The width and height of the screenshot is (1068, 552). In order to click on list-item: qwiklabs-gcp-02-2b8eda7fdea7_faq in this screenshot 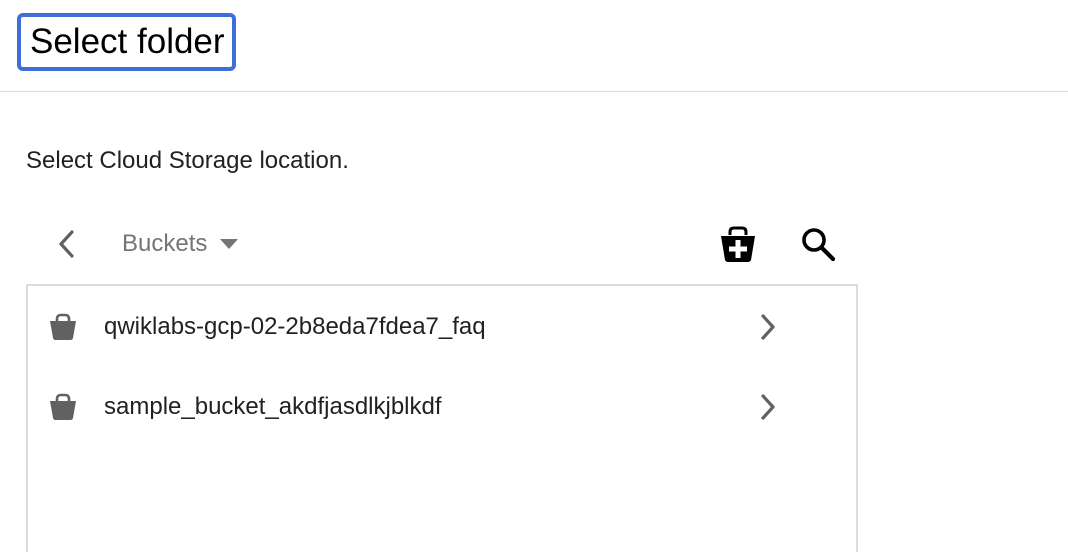, I will do `click(442, 328)`.